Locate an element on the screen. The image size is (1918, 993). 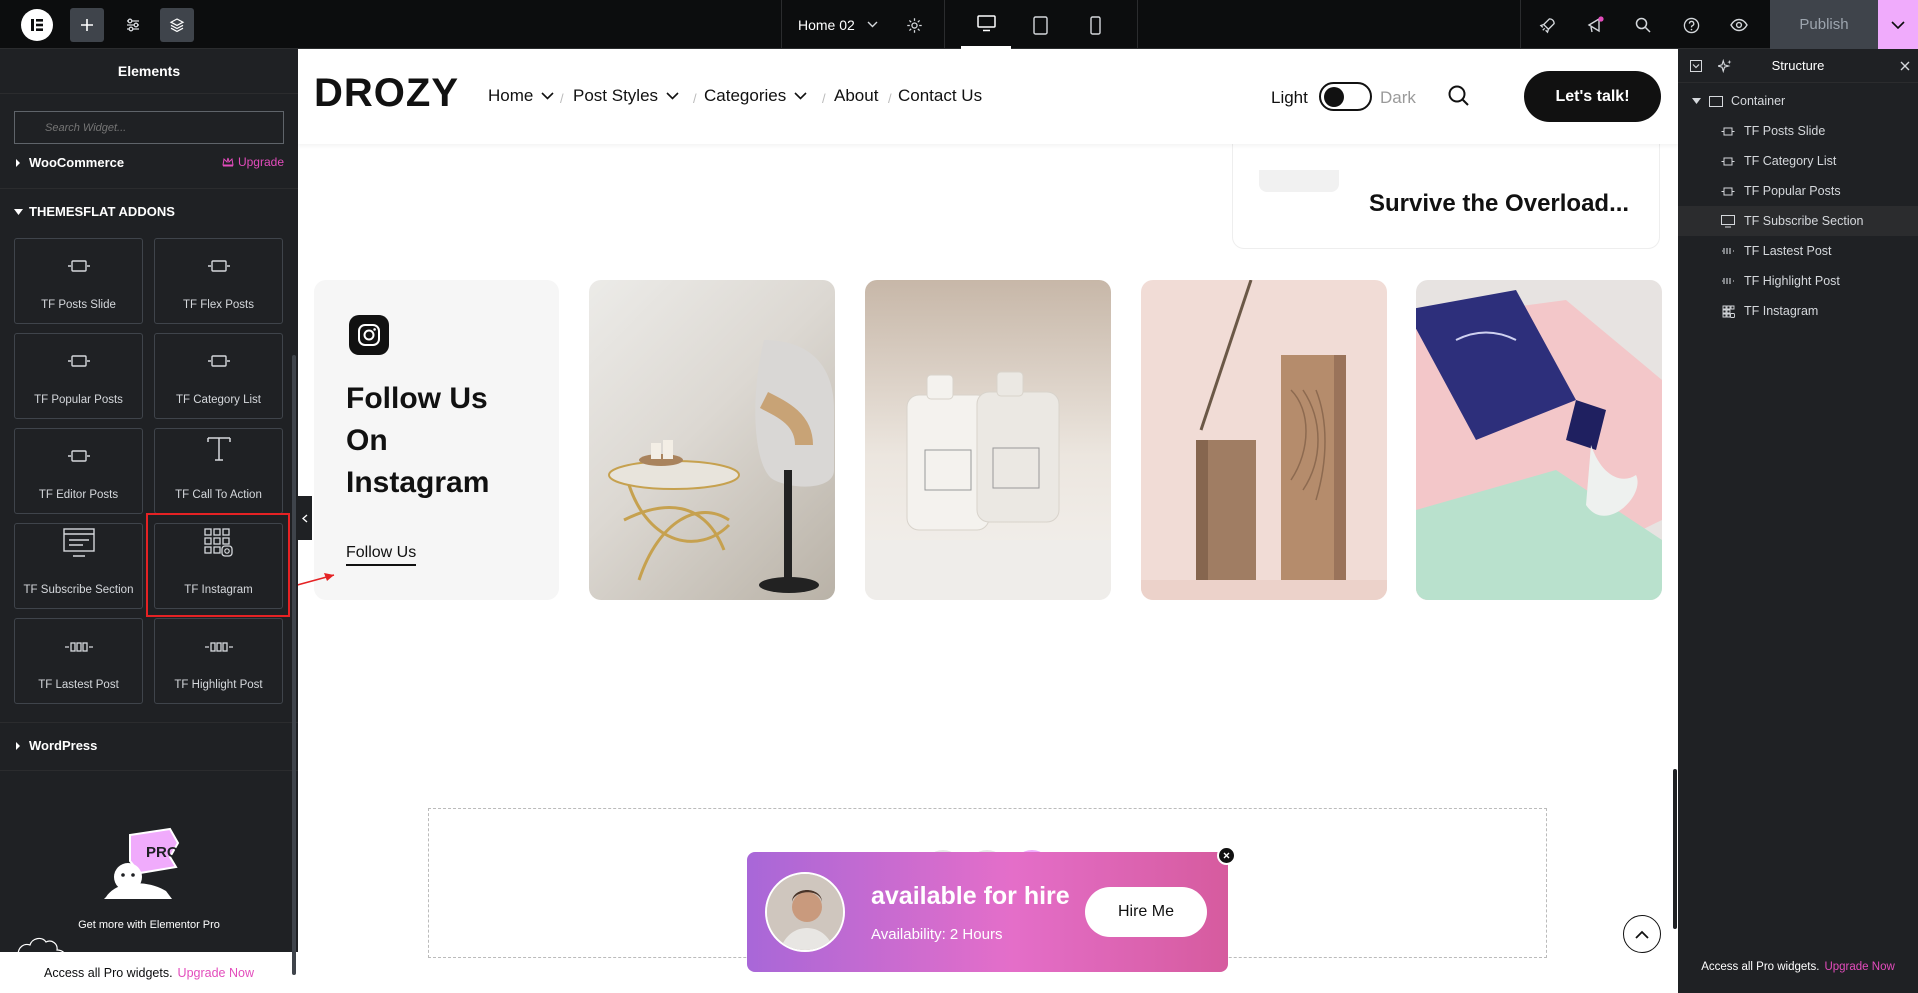
hire-button-label: Hire Me is located at coordinates (1145, 911).